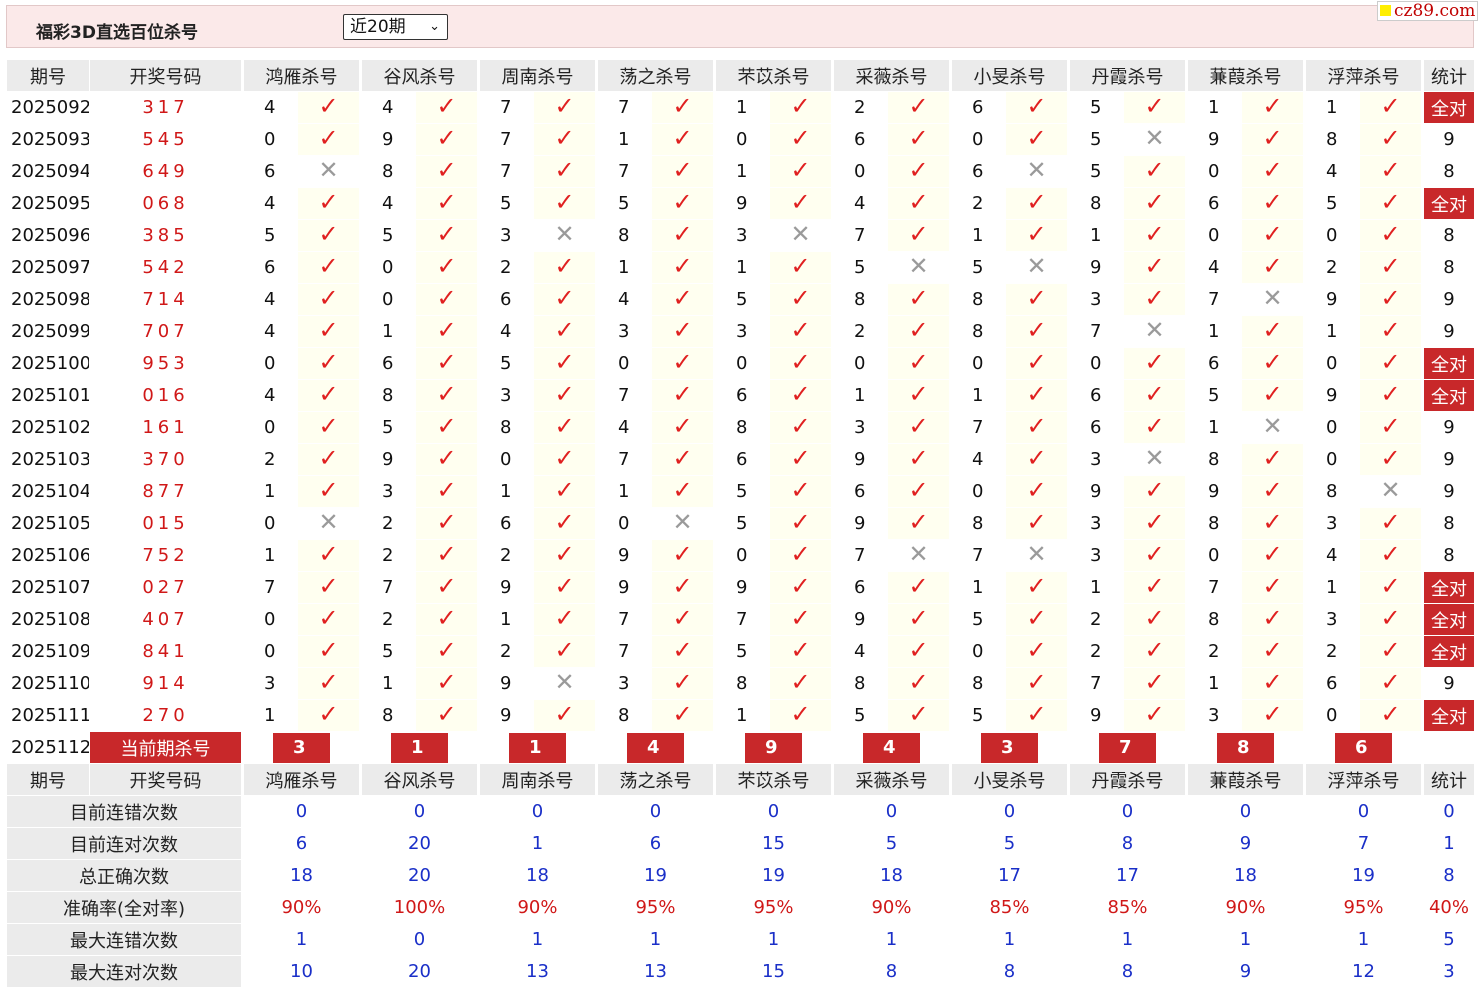  What do you see at coordinates (740, 491) in the screenshot?
I see `table-row: 2025104 877 1 ✓ 3 ✓ 1 ✓ 1 ✓ 5 ✓ 6 ✓ 0 ✓ 9 ✓ 9 ✓ 8 ✕ 9` at bounding box center [740, 491].